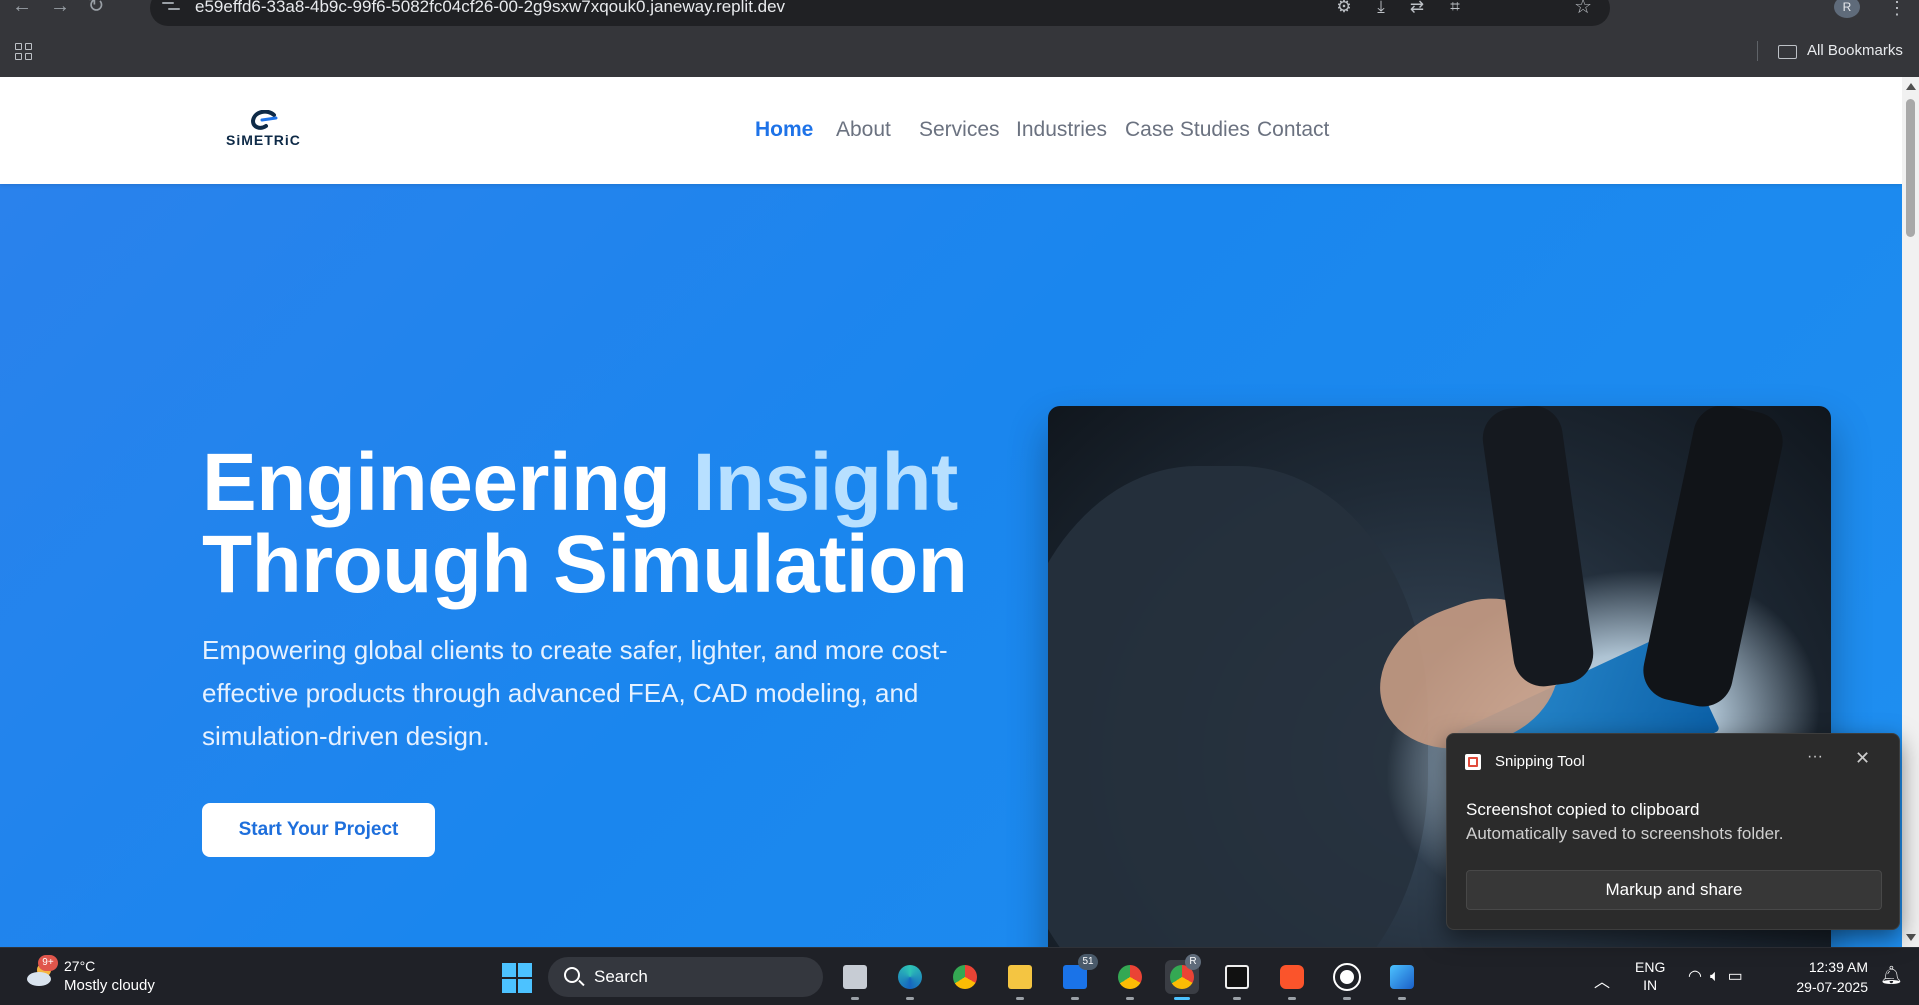  Describe the element at coordinates (1911, 937) in the screenshot. I see `scroll-down-icon` at that location.